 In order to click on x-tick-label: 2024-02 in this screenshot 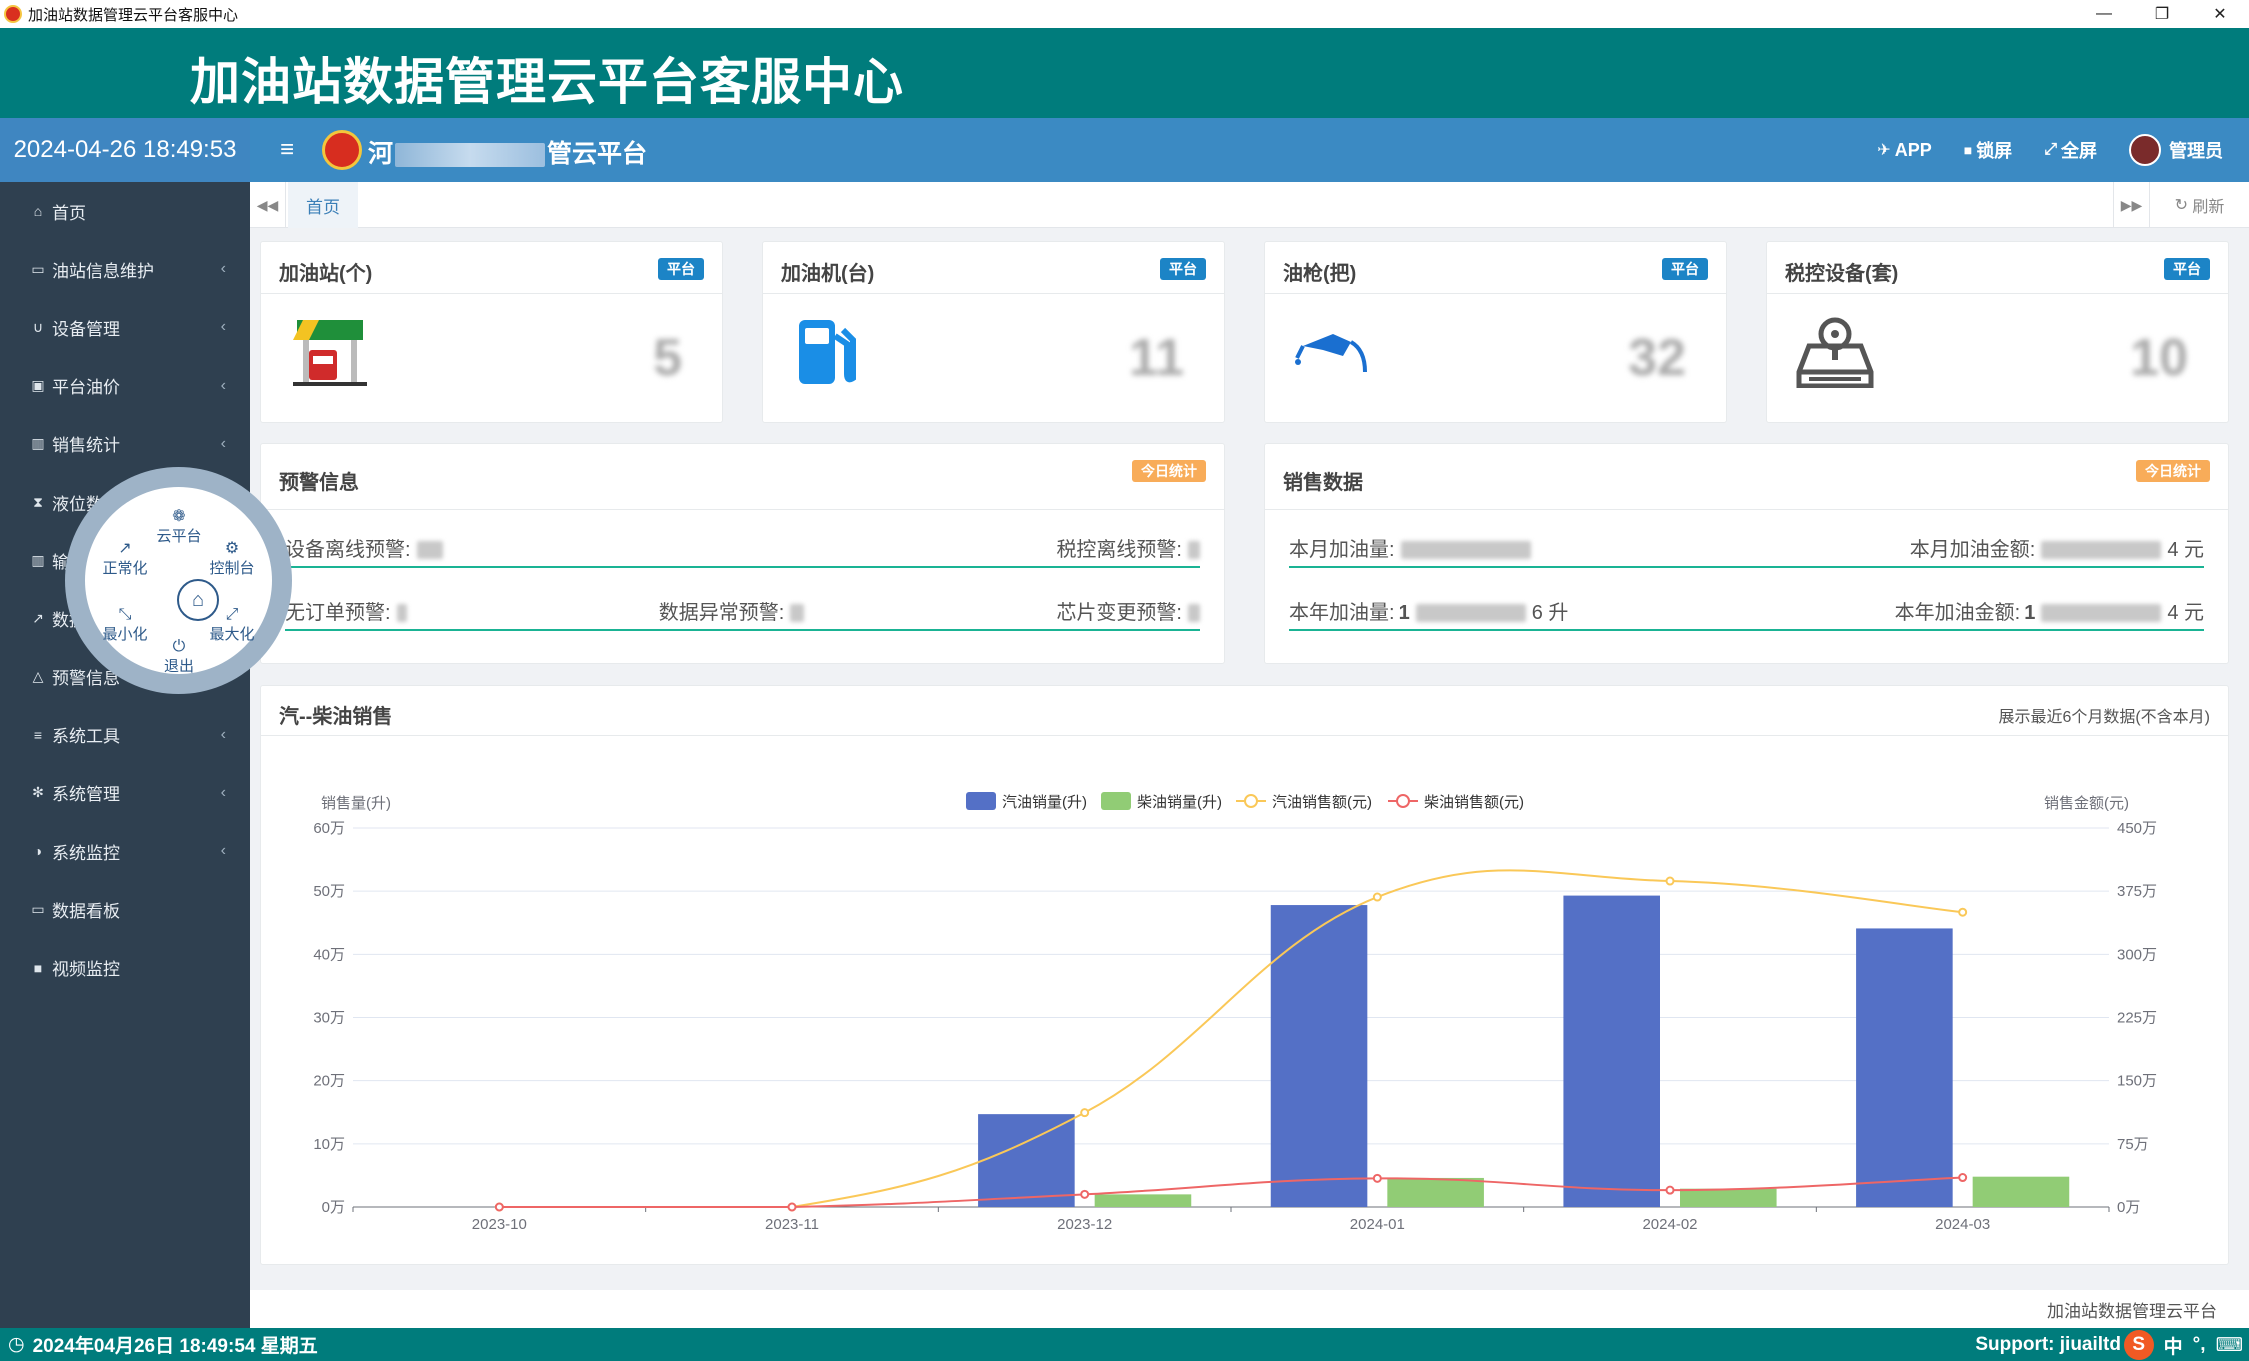, I will do `click(1669, 1224)`.